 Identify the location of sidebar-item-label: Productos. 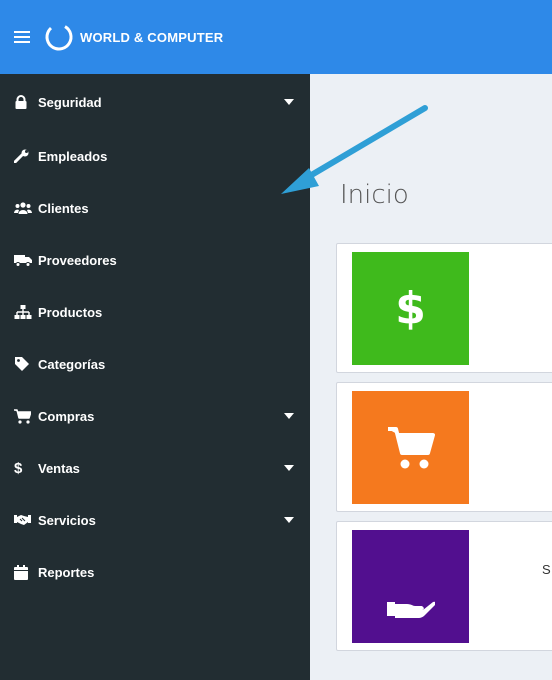
(70, 312).